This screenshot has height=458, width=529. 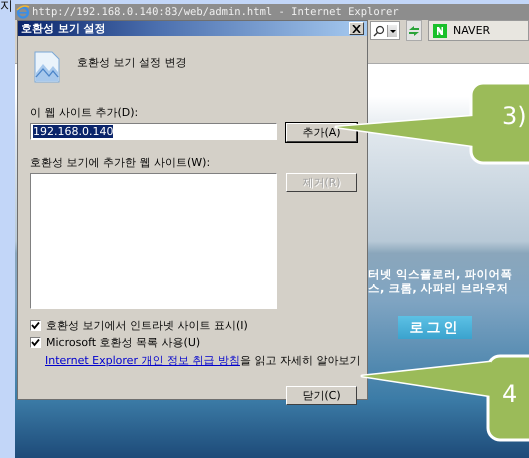 I want to click on checkbox-label: 호환성 보기에서 인트라넷 사이트 표시(I), so click(x=147, y=325).